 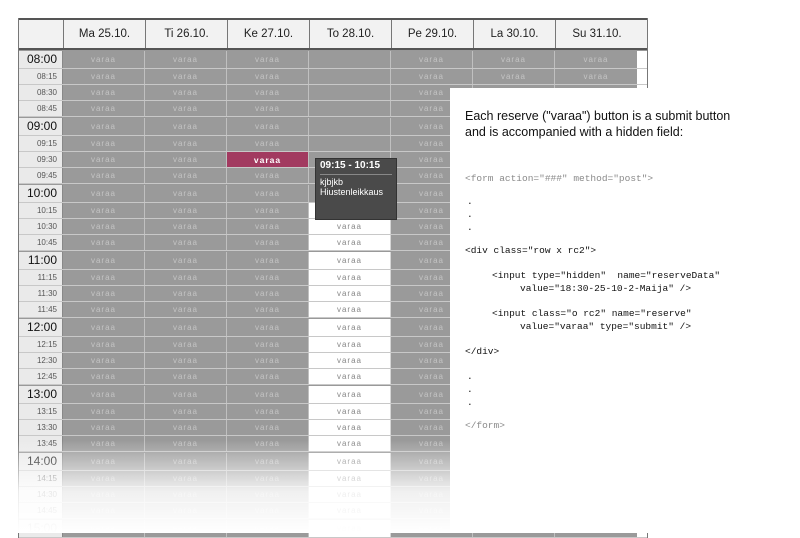 I want to click on booking-block: 09:15 - 10:15 kjbjkb Hiustenleikkaus, so click(x=356, y=189).